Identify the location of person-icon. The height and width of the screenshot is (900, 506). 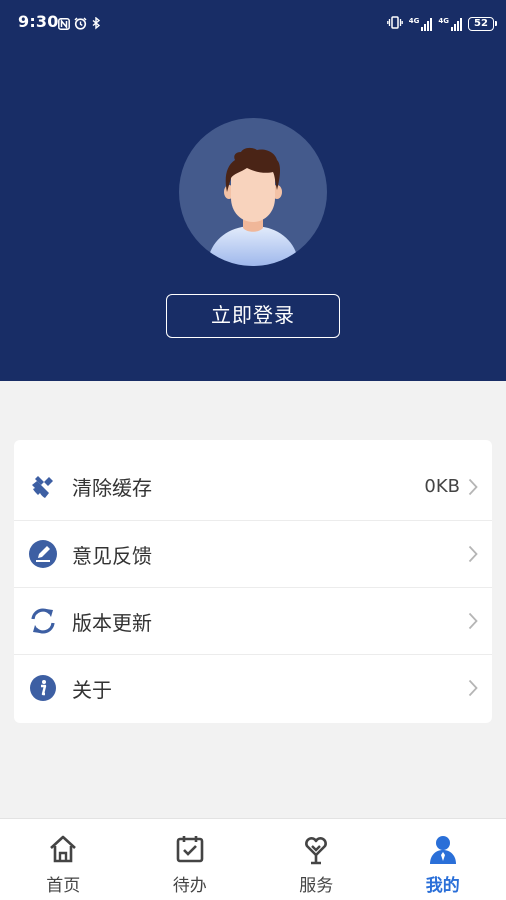
(443, 849).